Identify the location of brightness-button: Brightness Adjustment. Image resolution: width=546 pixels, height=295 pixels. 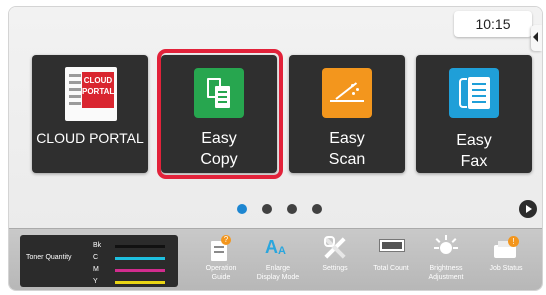
(446, 260).